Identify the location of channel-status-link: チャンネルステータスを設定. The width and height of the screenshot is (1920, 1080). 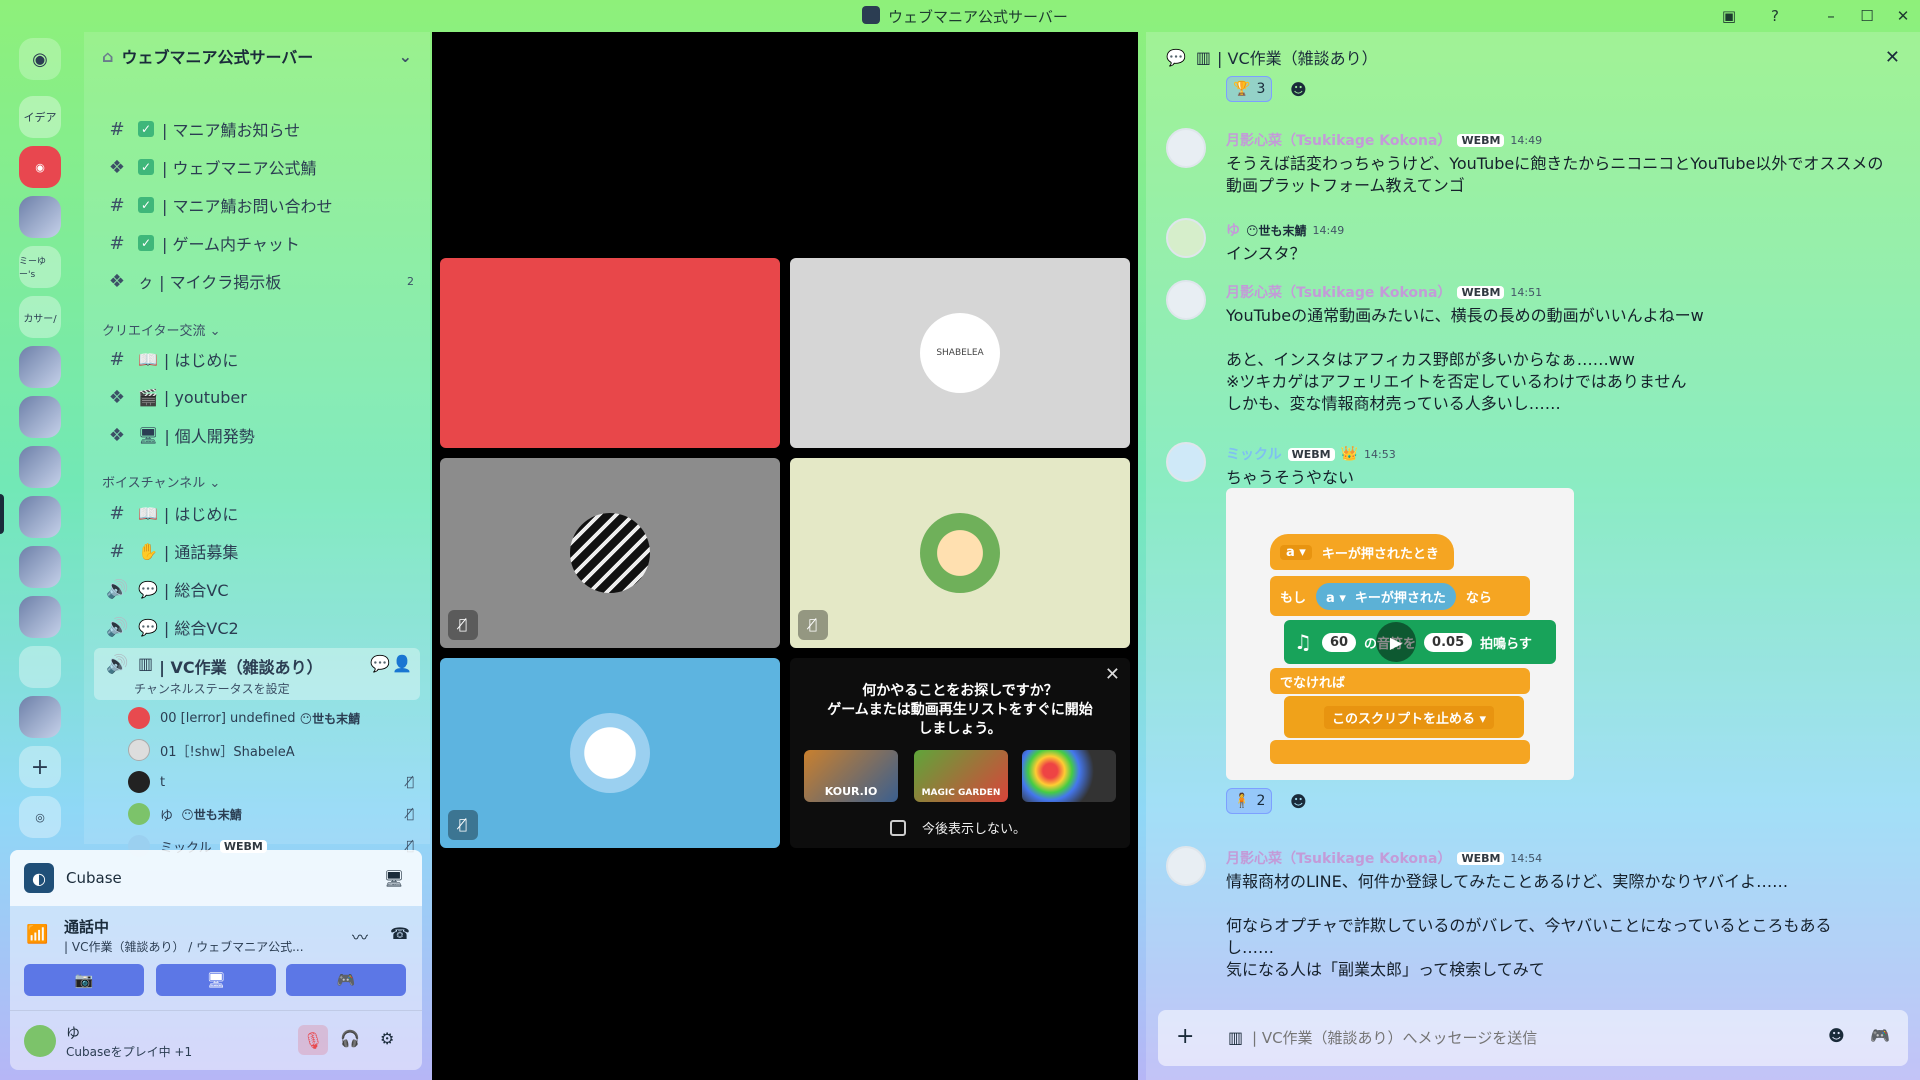
(212, 688).